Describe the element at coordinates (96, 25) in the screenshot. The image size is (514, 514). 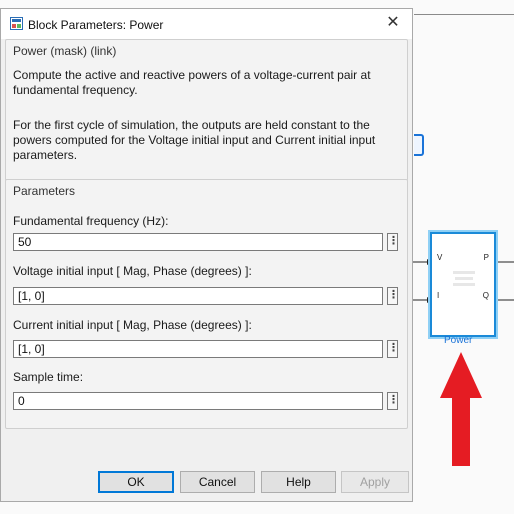
I see `dialog-title: Block Parameters: Power` at that location.